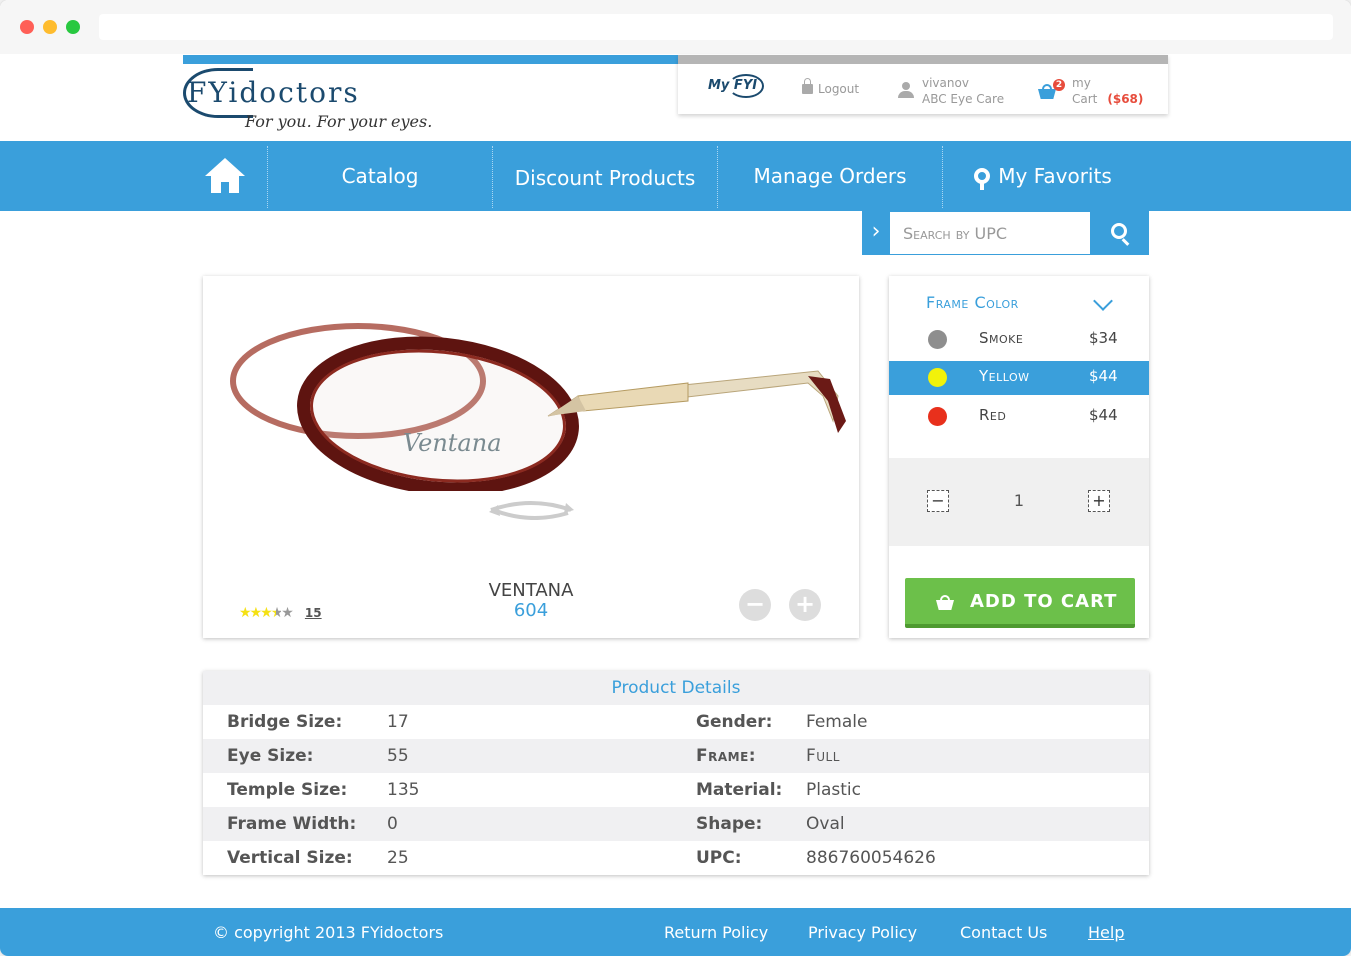 The height and width of the screenshot is (956, 1351). Describe the element at coordinates (1044, 601) in the screenshot. I see `add-to-cart-label: ADD TO CART` at that location.